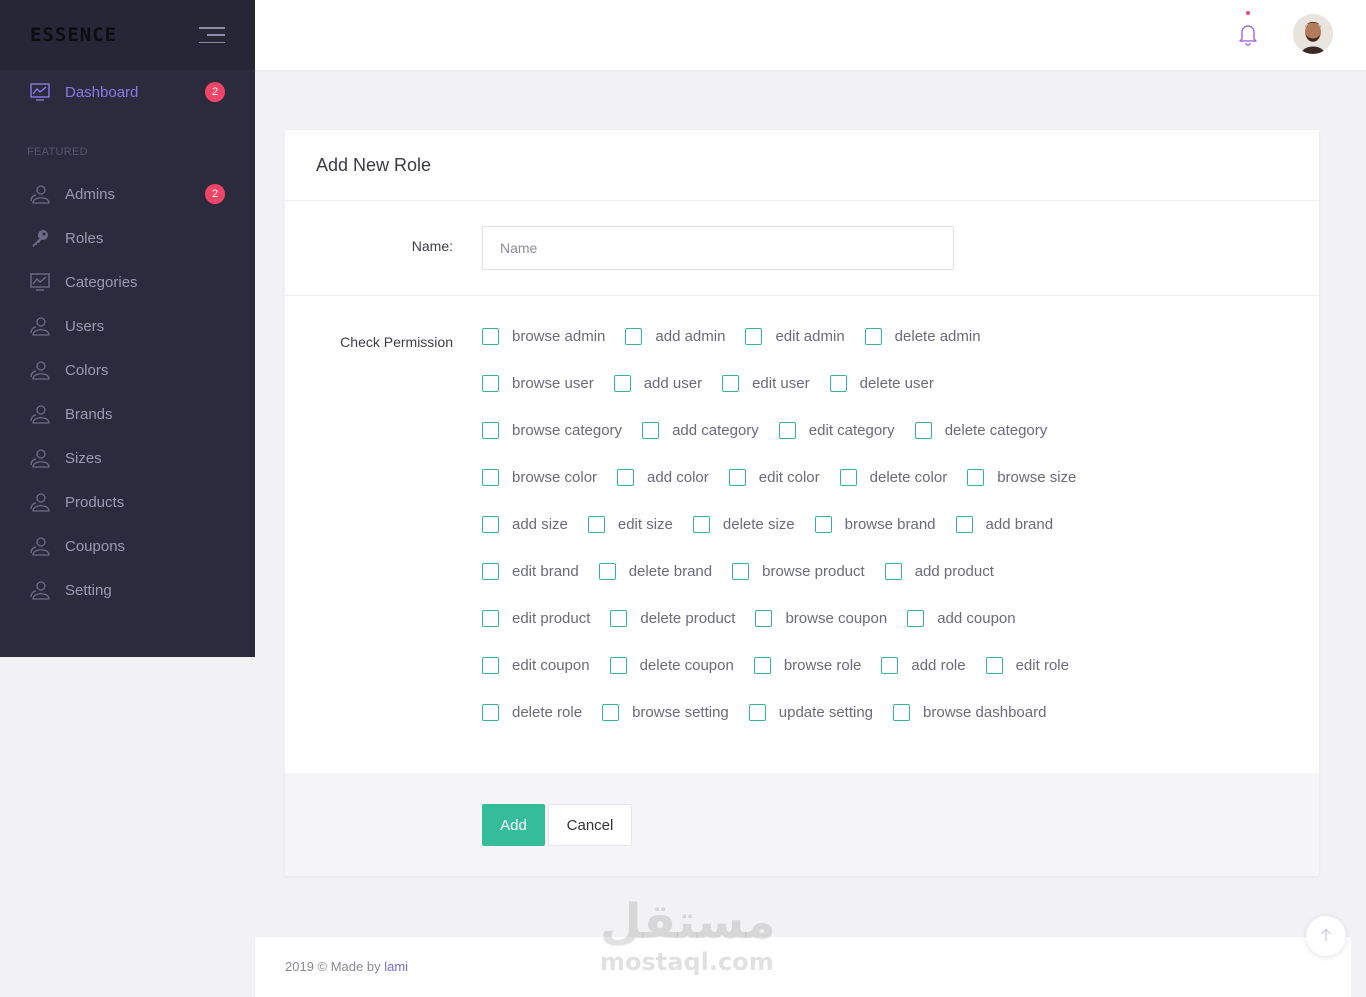 This screenshot has height=997, width=1366. I want to click on bell-icon, so click(1248, 34).